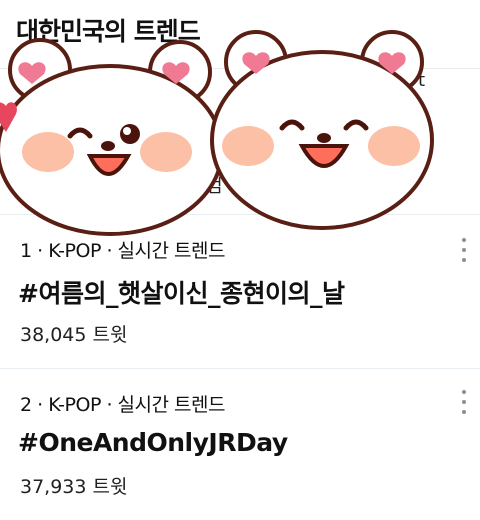  Describe the element at coordinates (153, 442) in the screenshot. I see `trend-hashtag: #OneAndOnlyJRDay` at that location.